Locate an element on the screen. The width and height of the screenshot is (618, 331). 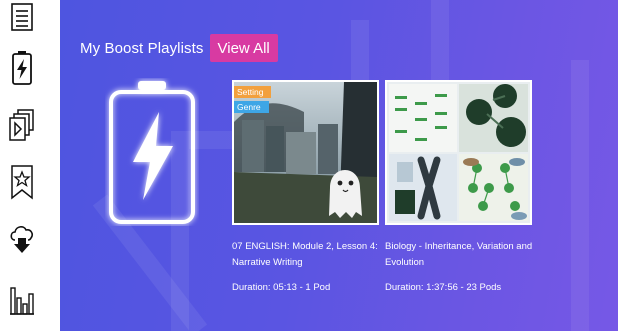
biology-collage-image is located at coordinates (458, 152).